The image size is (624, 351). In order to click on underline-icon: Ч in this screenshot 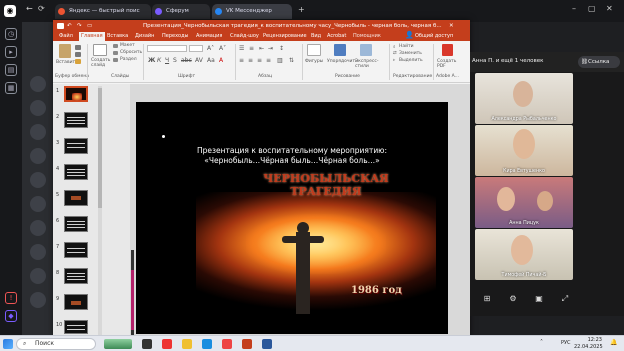, I will do `click(167, 60)`.